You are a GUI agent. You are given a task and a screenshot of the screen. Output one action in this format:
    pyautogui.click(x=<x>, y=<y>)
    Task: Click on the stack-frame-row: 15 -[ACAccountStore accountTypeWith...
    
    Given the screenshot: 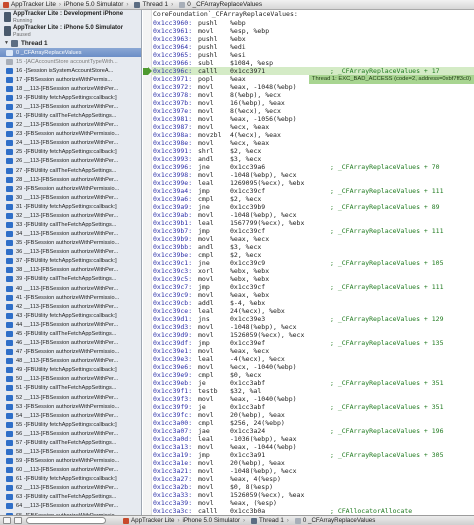 What is the action you would take?
    pyautogui.click(x=70, y=61)
    